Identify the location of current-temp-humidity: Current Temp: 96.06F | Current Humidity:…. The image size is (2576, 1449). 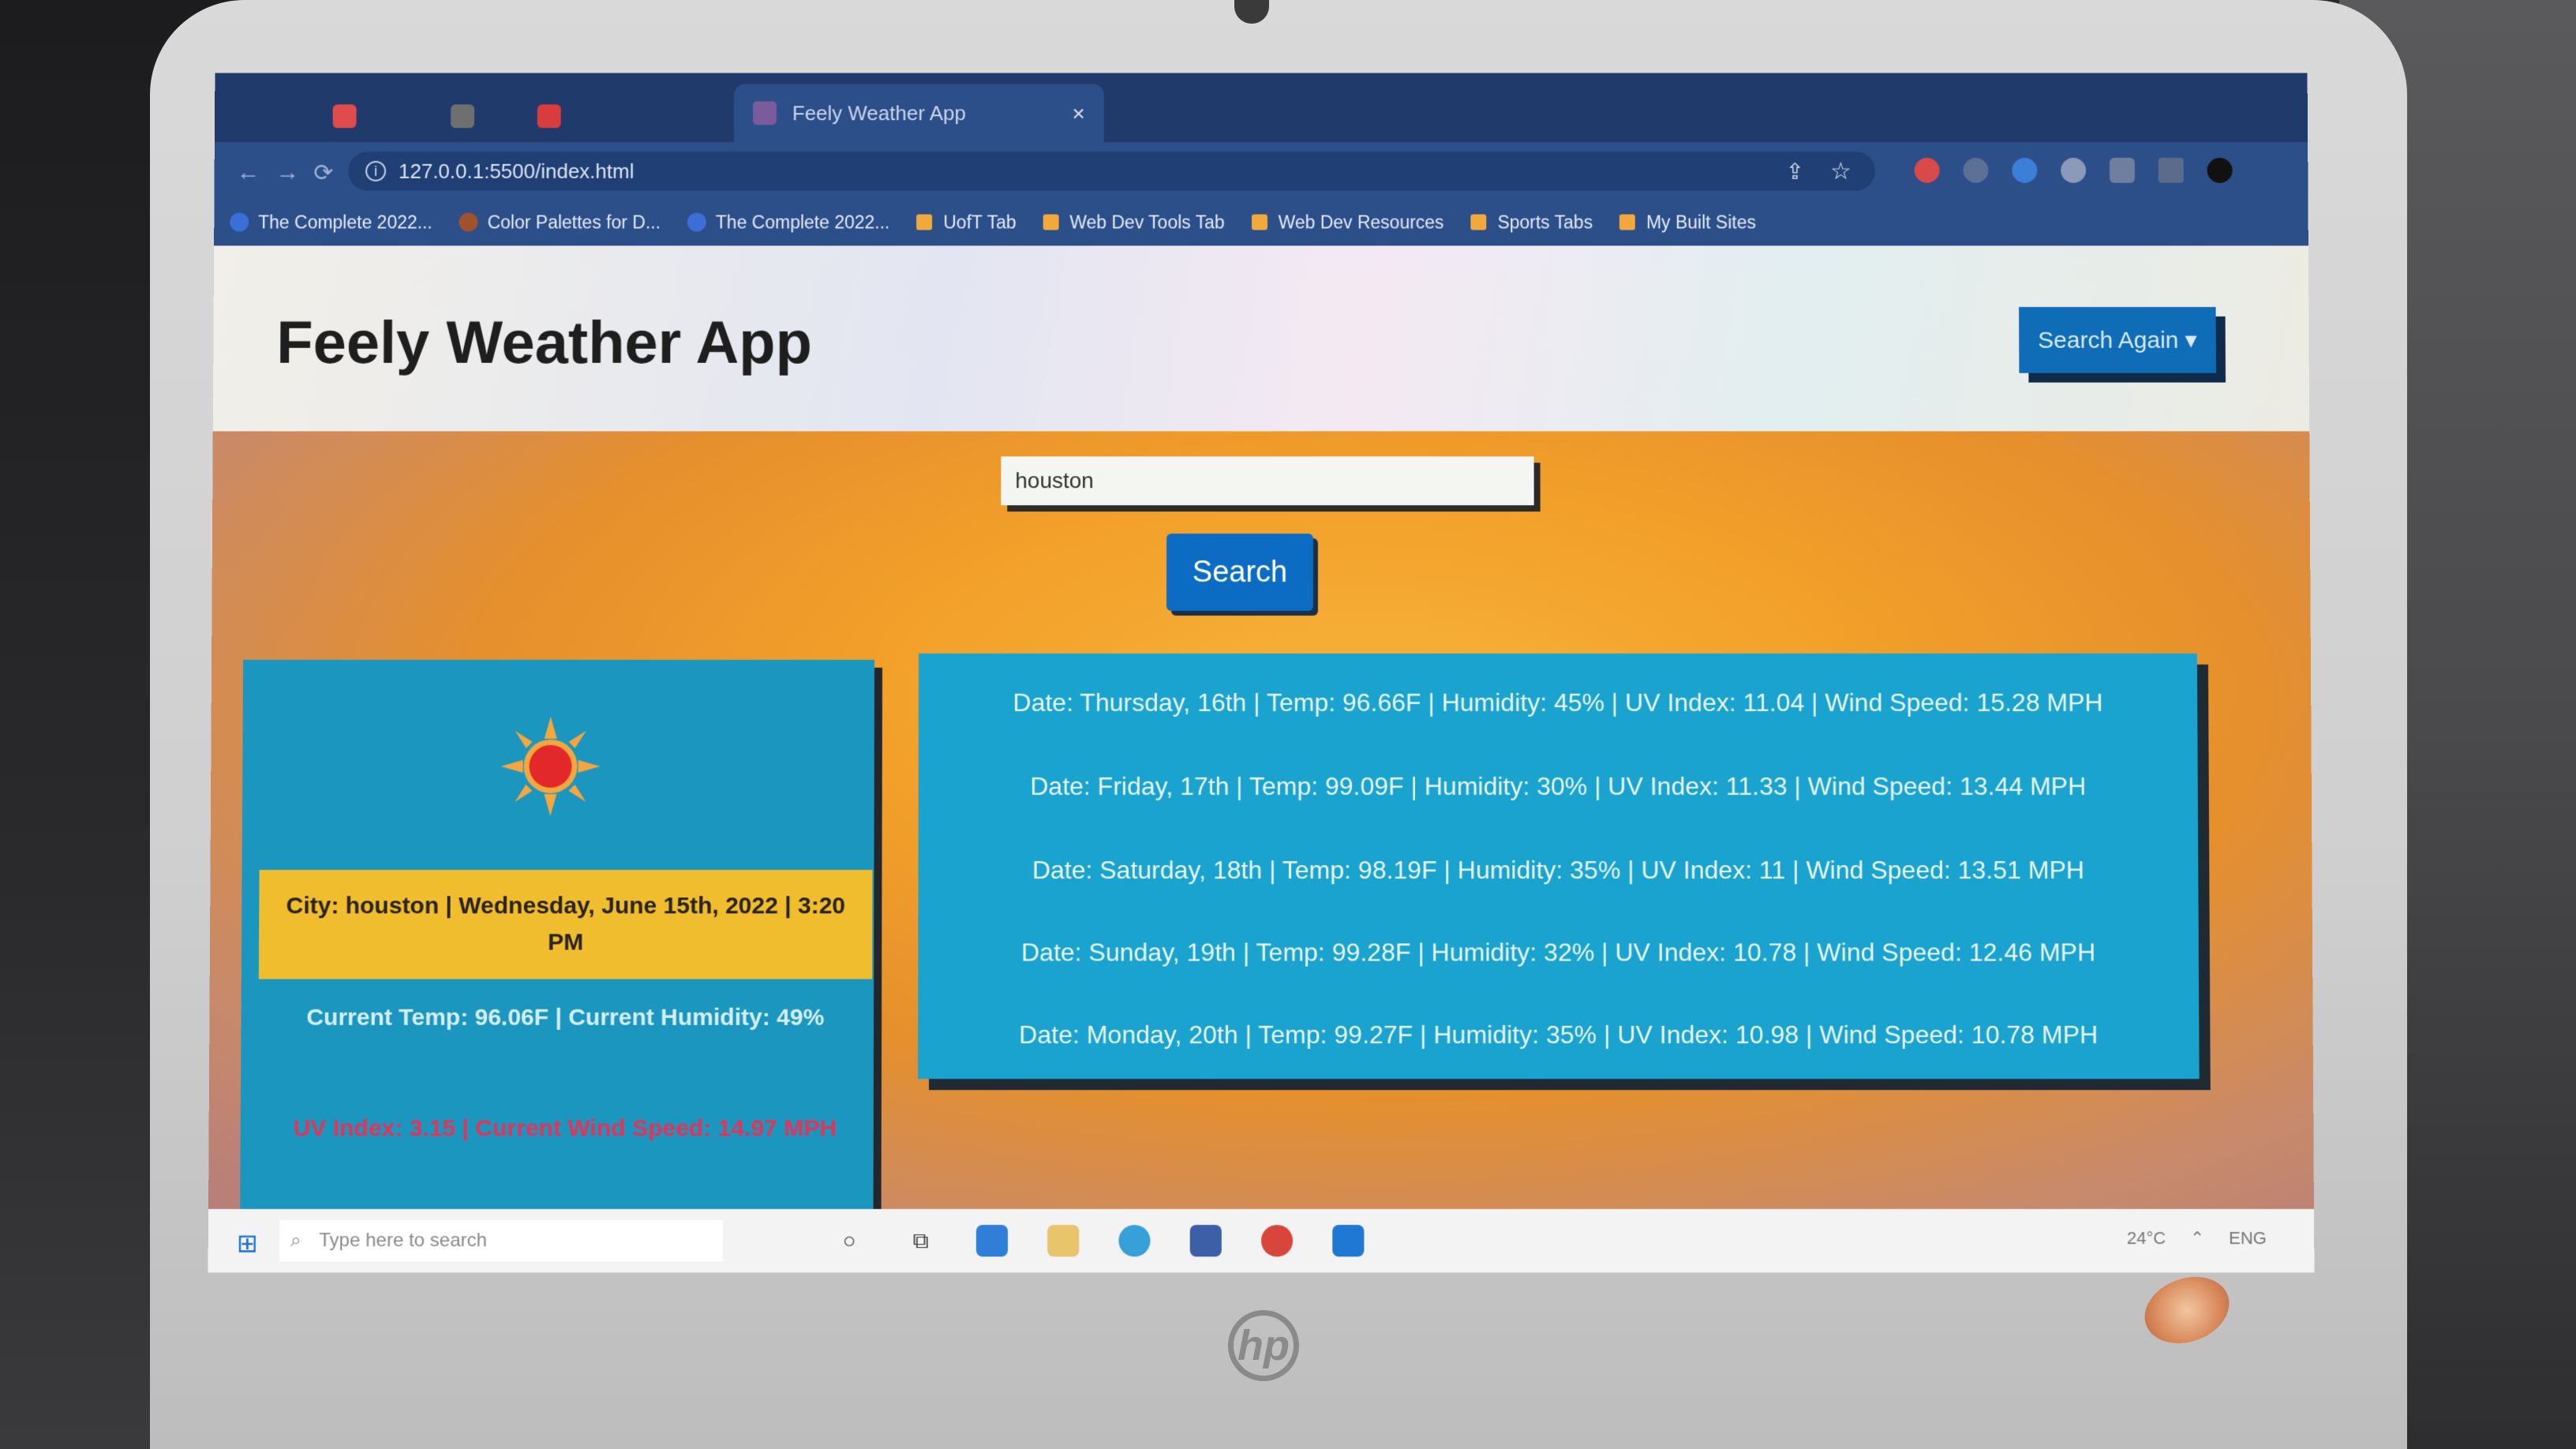
(565, 1017).